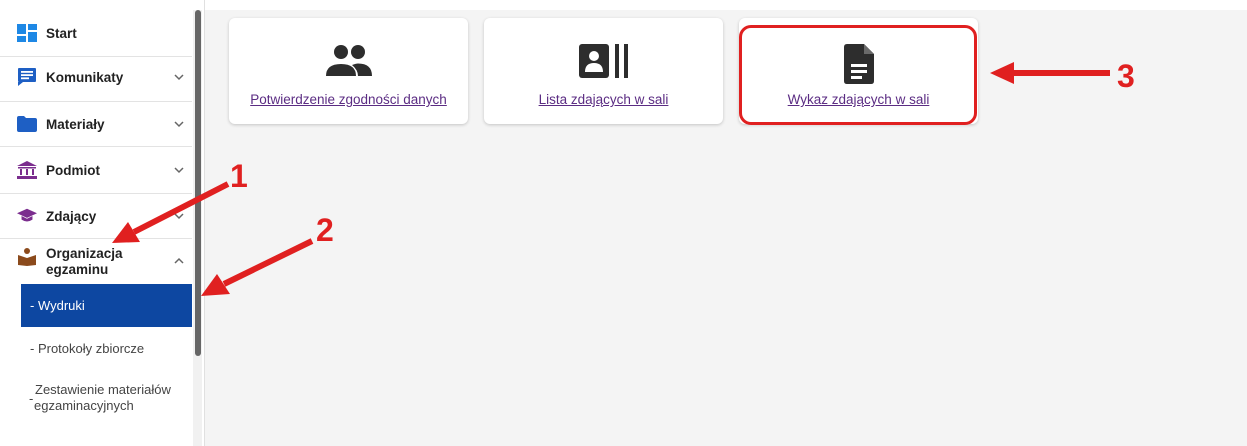 The image size is (1247, 446). Describe the element at coordinates (325, 230) in the screenshot. I see `annotation-number-2: 2` at that location.